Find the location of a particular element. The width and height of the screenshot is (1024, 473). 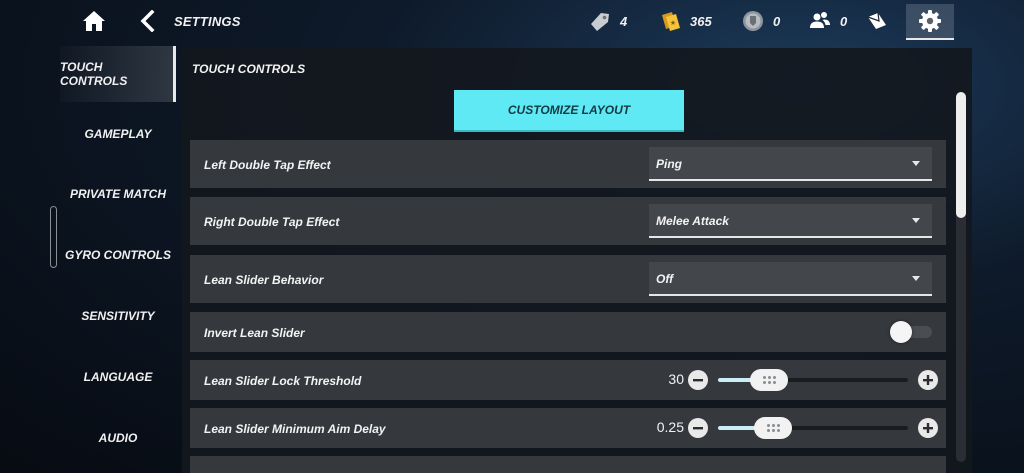

sidebar-item-private-match: PRIVATE MATCH is located at coordinates (118, 194).